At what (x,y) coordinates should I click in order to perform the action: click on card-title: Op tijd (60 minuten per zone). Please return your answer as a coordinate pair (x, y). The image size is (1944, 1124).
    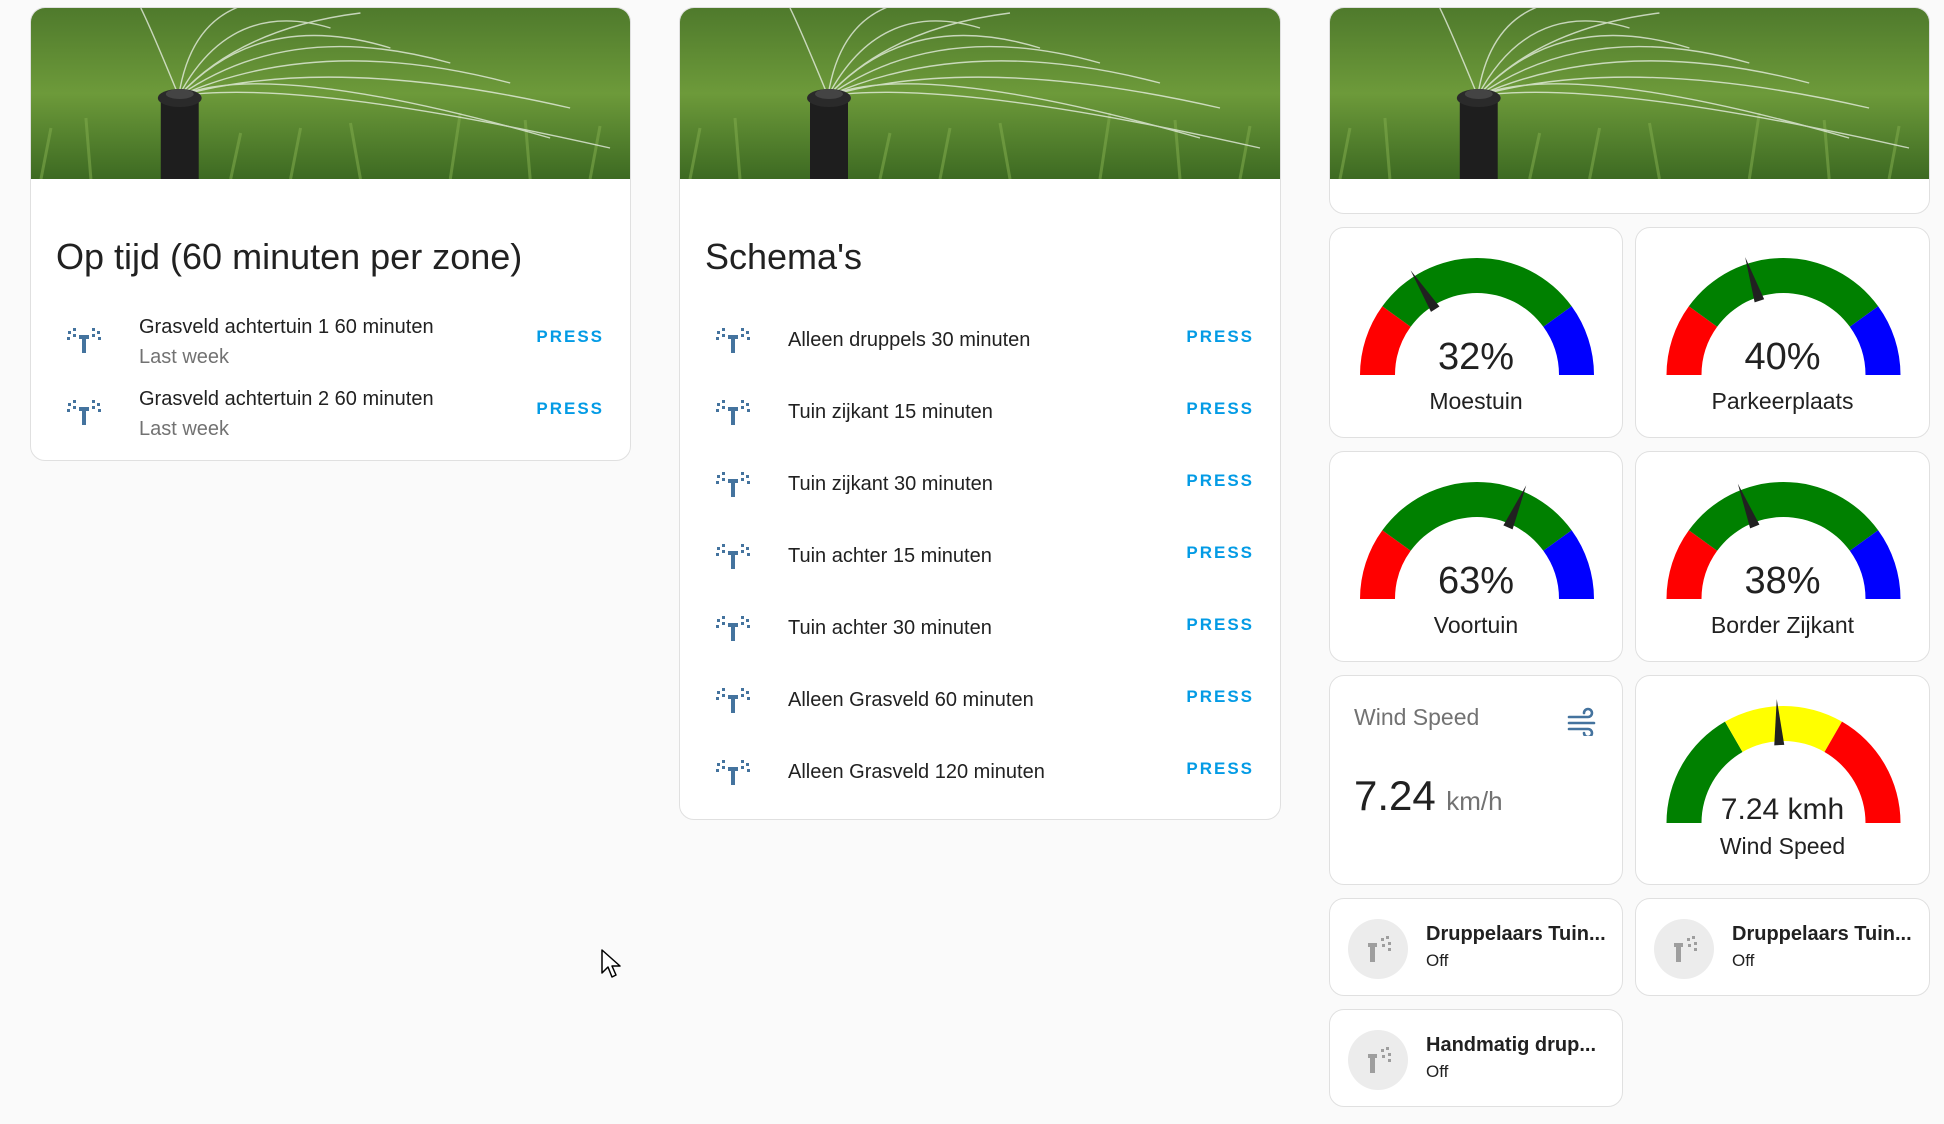
    Looking at the image, I should click on (289, 256).